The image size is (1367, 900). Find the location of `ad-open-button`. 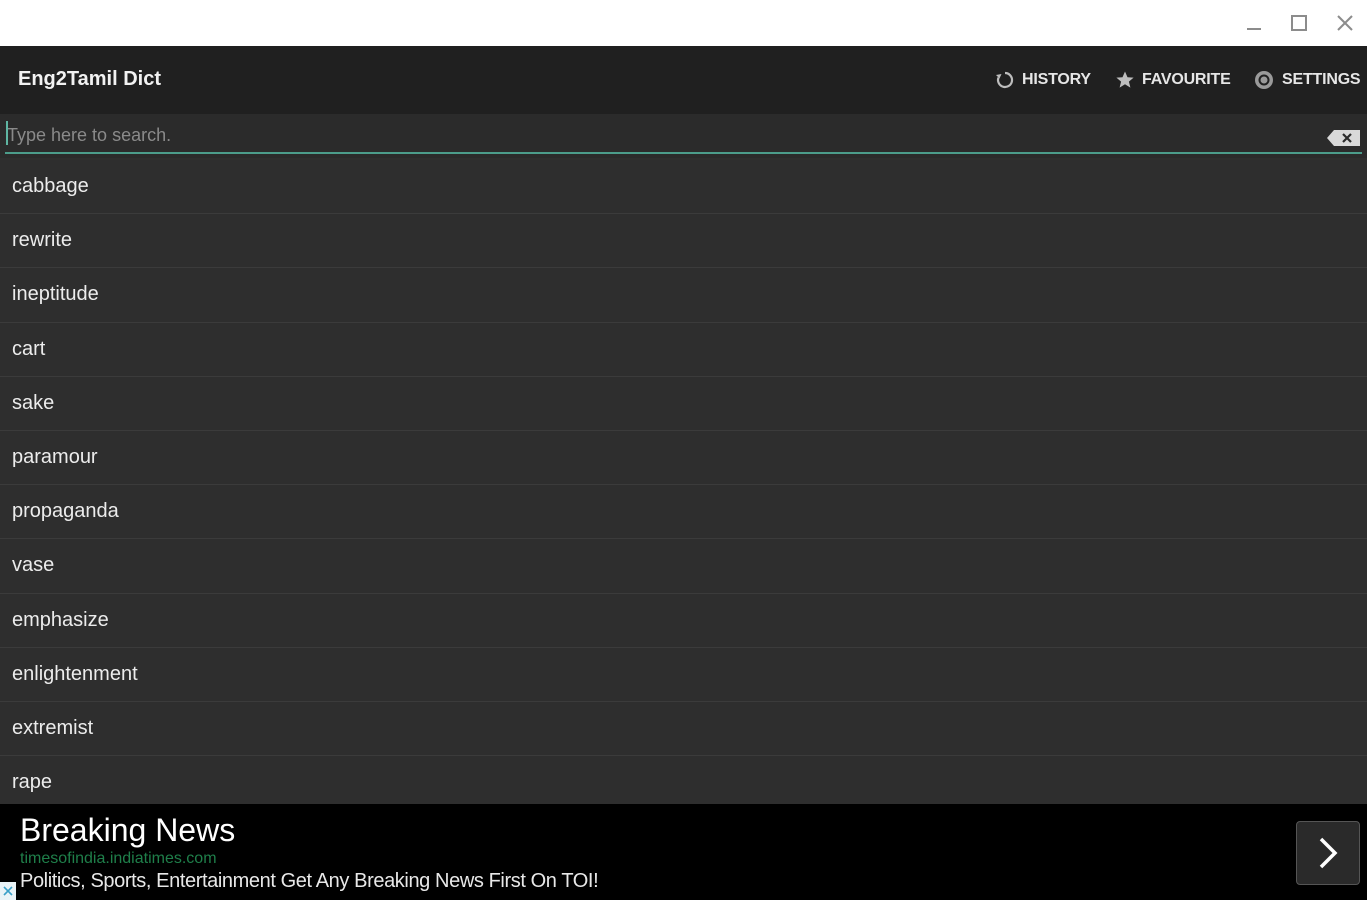

ad-open-button is located at coordinates (1328, 853).